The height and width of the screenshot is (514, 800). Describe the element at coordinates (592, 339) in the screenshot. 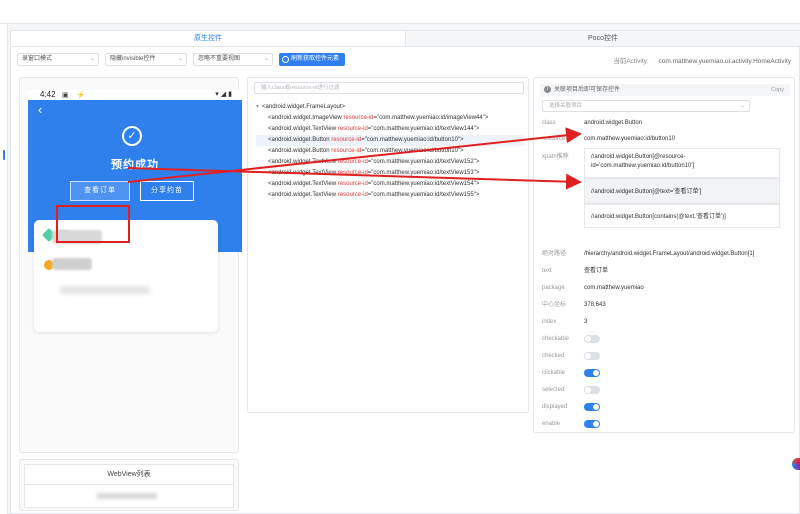

I see `checkable-toggle` at that location.